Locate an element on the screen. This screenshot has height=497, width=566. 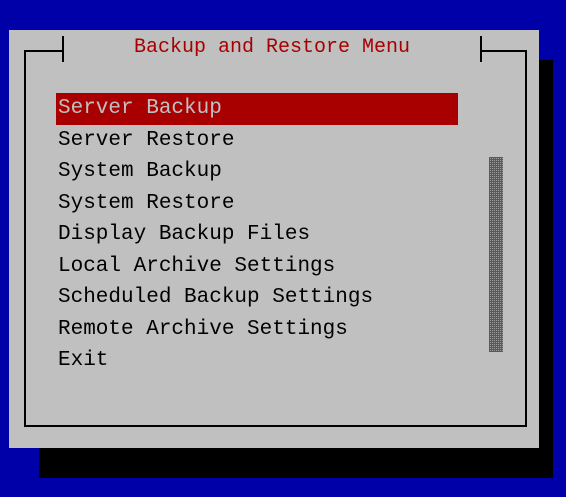
menu-item-scheduled-backup-settings: Scheduled Backup Settings is located at coordinates (257, 298).